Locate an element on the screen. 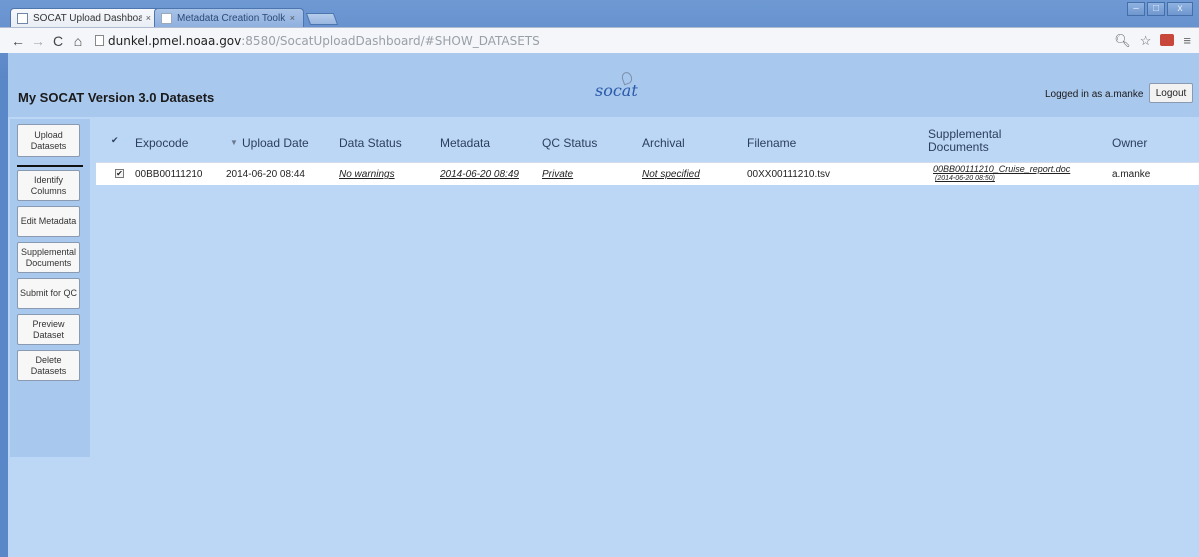 Image resolution: width=1199 pixels, height=557 pixels. column-filename: Filename is located at coordinates (771, 143).